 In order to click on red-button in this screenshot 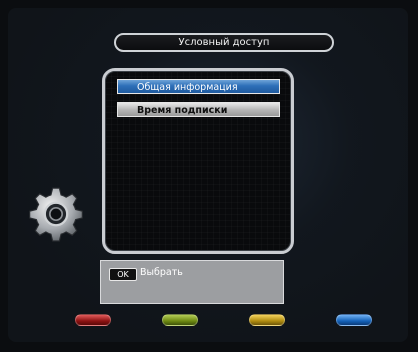, I will do `click(93, 320)`.